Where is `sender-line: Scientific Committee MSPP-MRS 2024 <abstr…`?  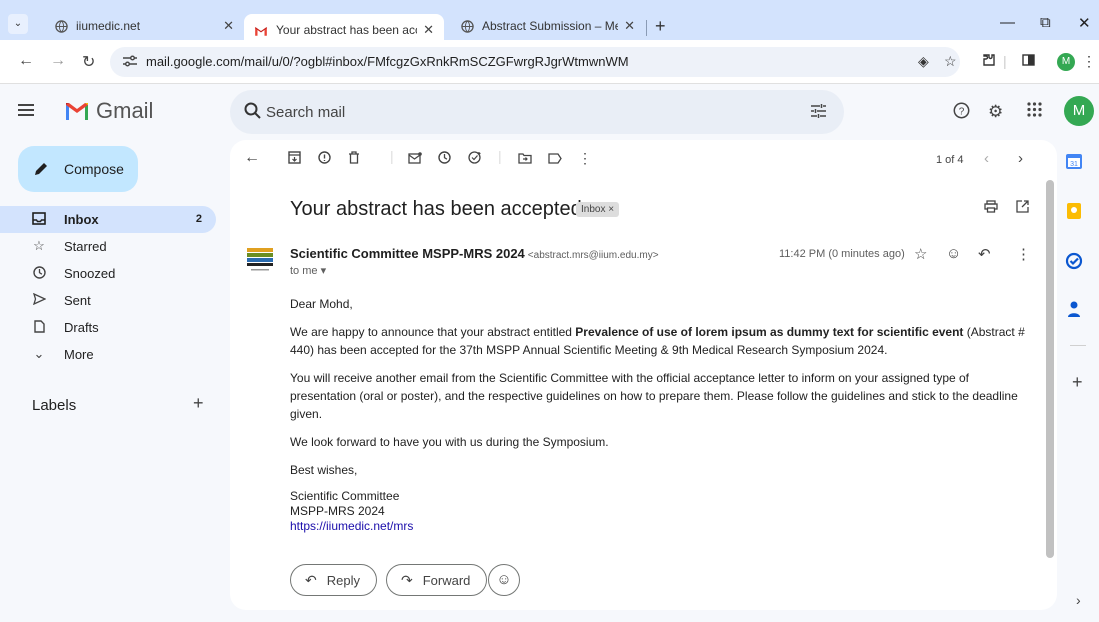 sender-line: Scientific Committee MSPP-MRS 2024 <abstr… is located at coordinates (474, 253).